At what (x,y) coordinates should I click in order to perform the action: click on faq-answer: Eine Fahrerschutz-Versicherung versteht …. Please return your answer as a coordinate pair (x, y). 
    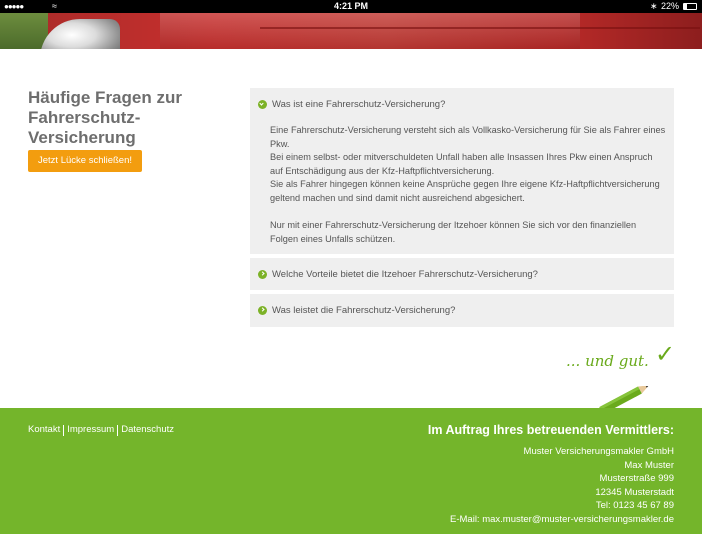
    Looking at the image, I should click on (468, 192).